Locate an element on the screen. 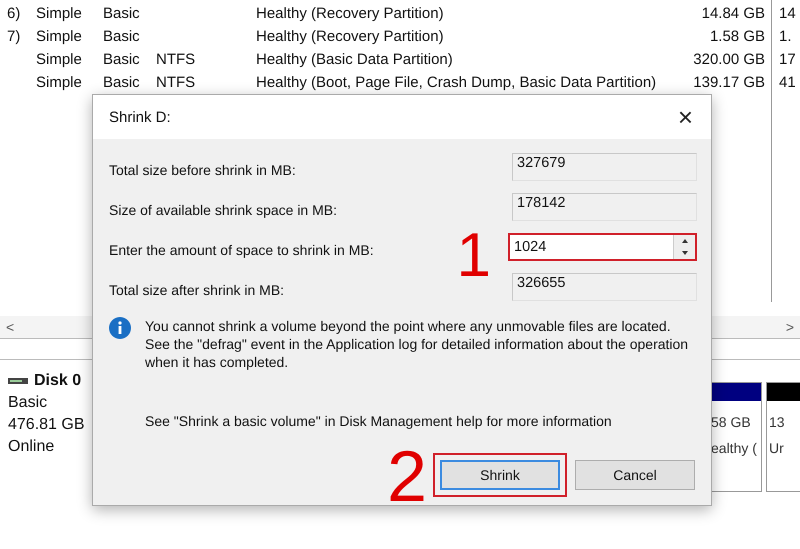 This screenshot has height=549, width=800. table-cell: 14 is located at coordinates (787, 13).